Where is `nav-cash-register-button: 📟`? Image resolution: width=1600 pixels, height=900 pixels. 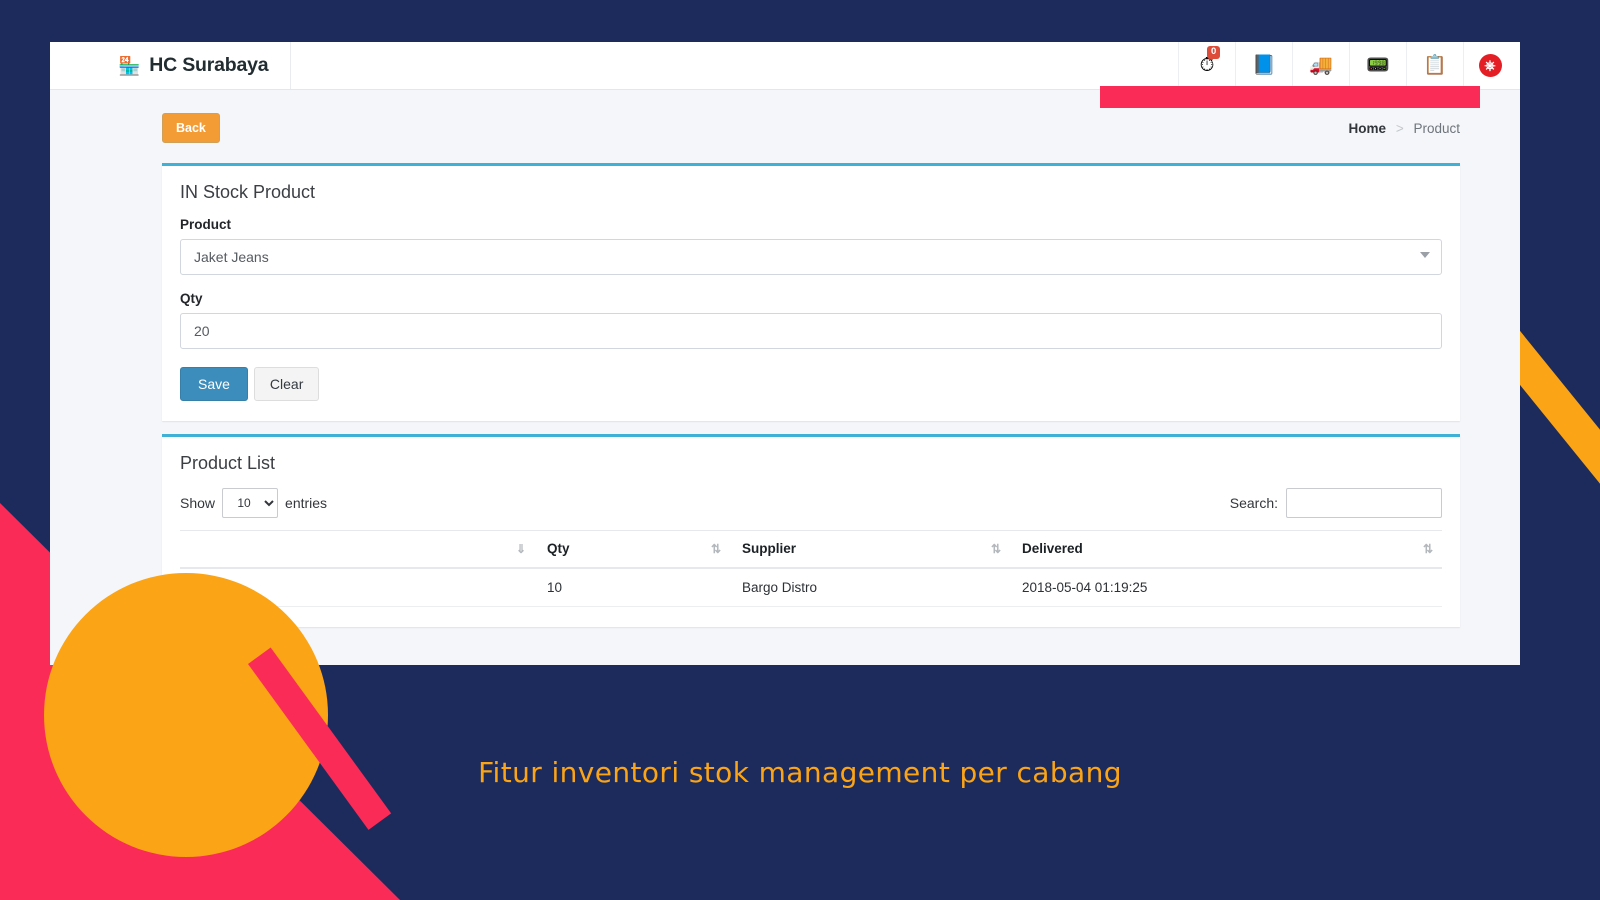 nav-cash-register-button: 📟 is located at coordinates (1377, 65).